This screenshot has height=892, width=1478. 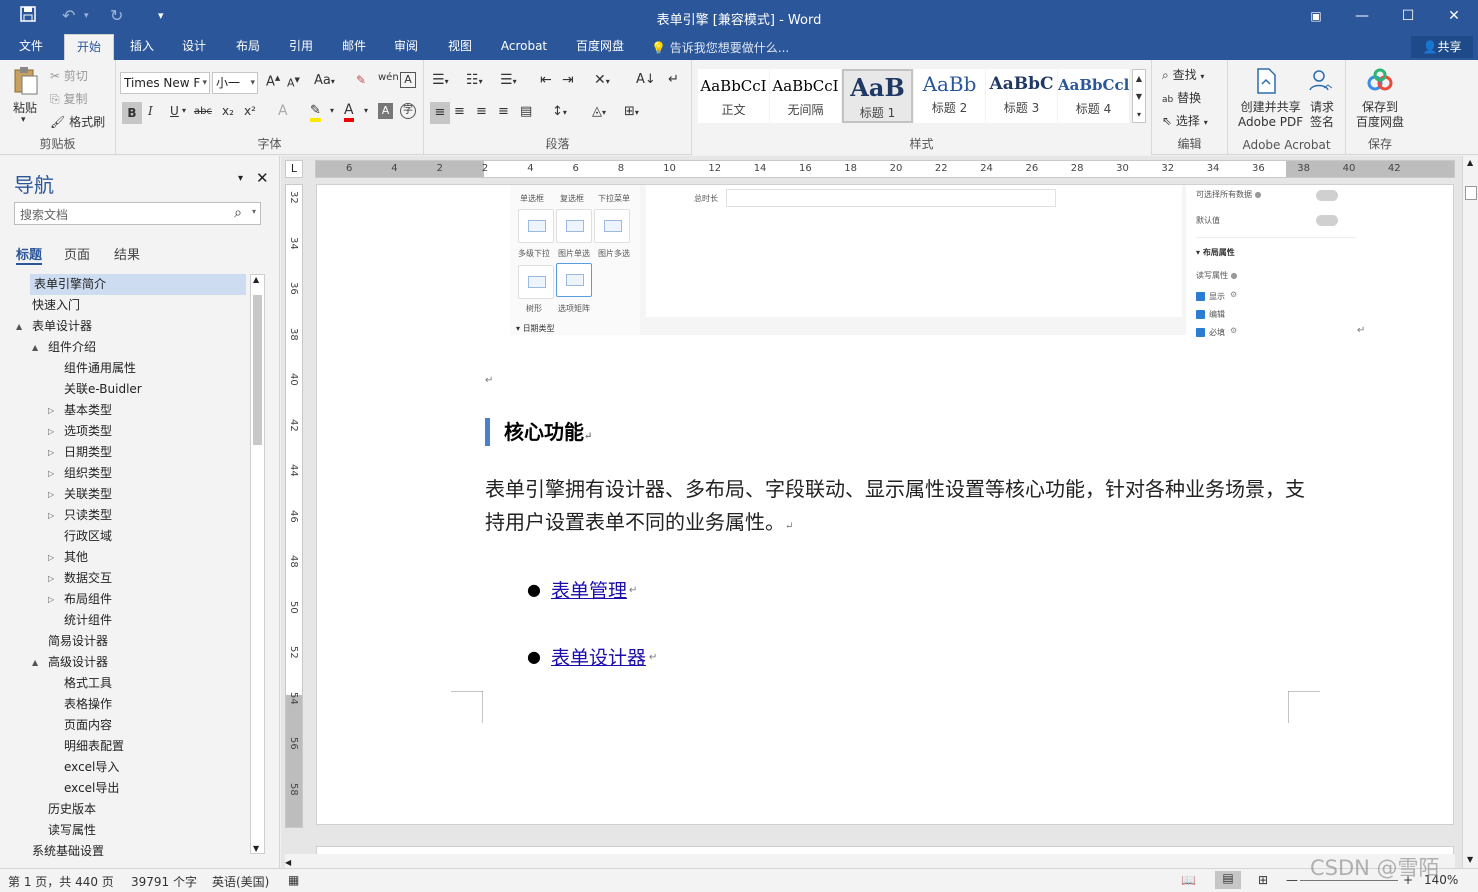 What do you see at coordinates (294, 506) in the screenshot?
I see `vertical-ruler: 32 34 36 38 40 42 44 46 48 50 52 54 56 58` at bounding box center [294, 506].